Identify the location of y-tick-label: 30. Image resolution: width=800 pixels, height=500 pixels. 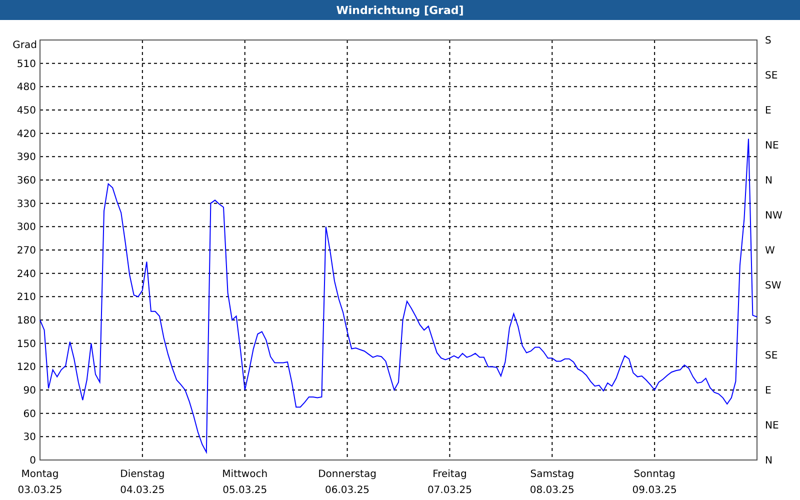
(29, 438).